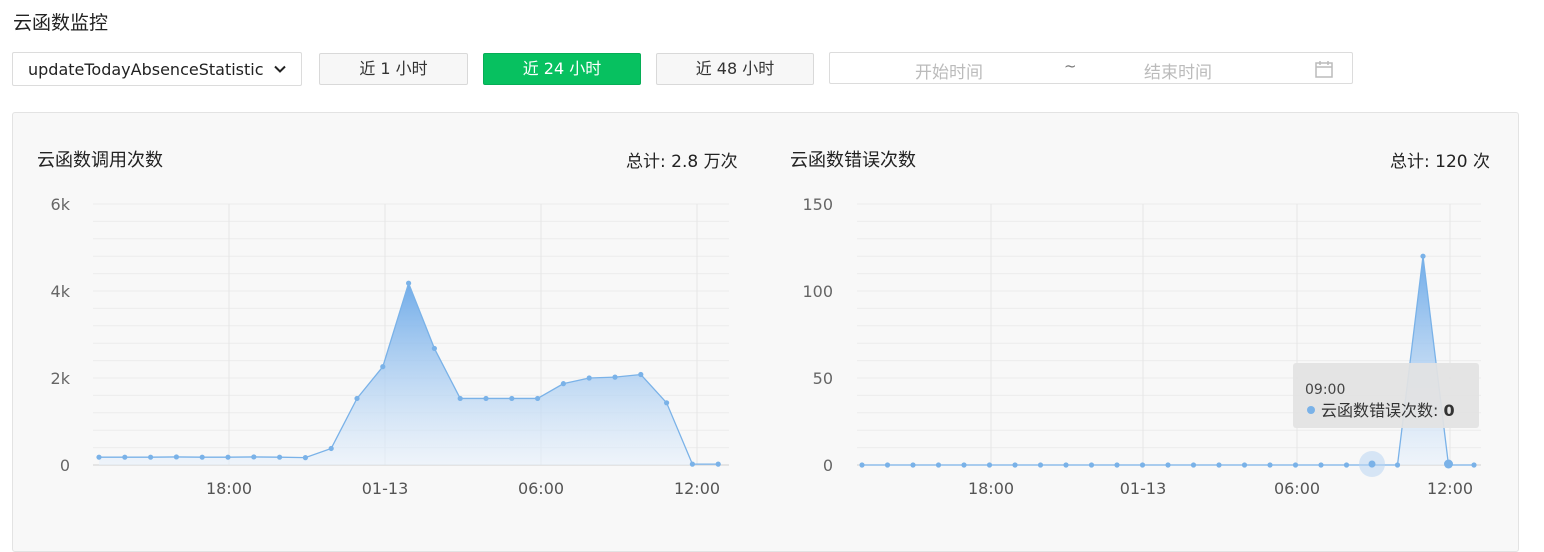 The image size is (1544, 552). What do you see at coordinates (1325, 390) in the screenshot?
I see `tooltip-time: 09:00` at bounding box center [1325, 390].